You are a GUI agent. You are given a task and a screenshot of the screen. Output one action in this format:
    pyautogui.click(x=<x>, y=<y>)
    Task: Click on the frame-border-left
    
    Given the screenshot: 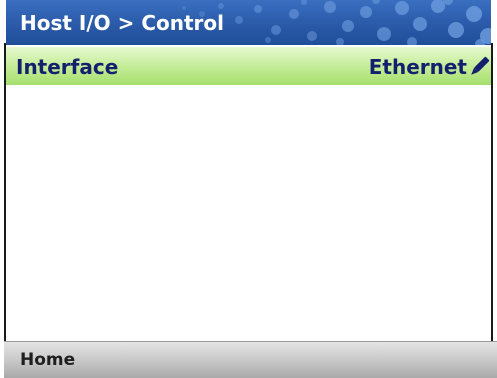 What is the action you would take?
    pyautogui.click(x=5, y=192)
    